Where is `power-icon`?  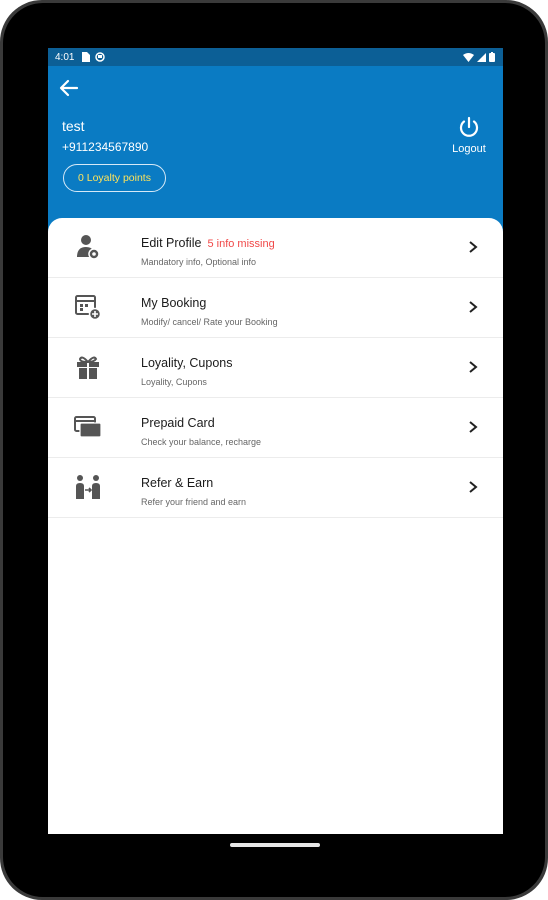
power-icon is located at coordinates (469, 126).